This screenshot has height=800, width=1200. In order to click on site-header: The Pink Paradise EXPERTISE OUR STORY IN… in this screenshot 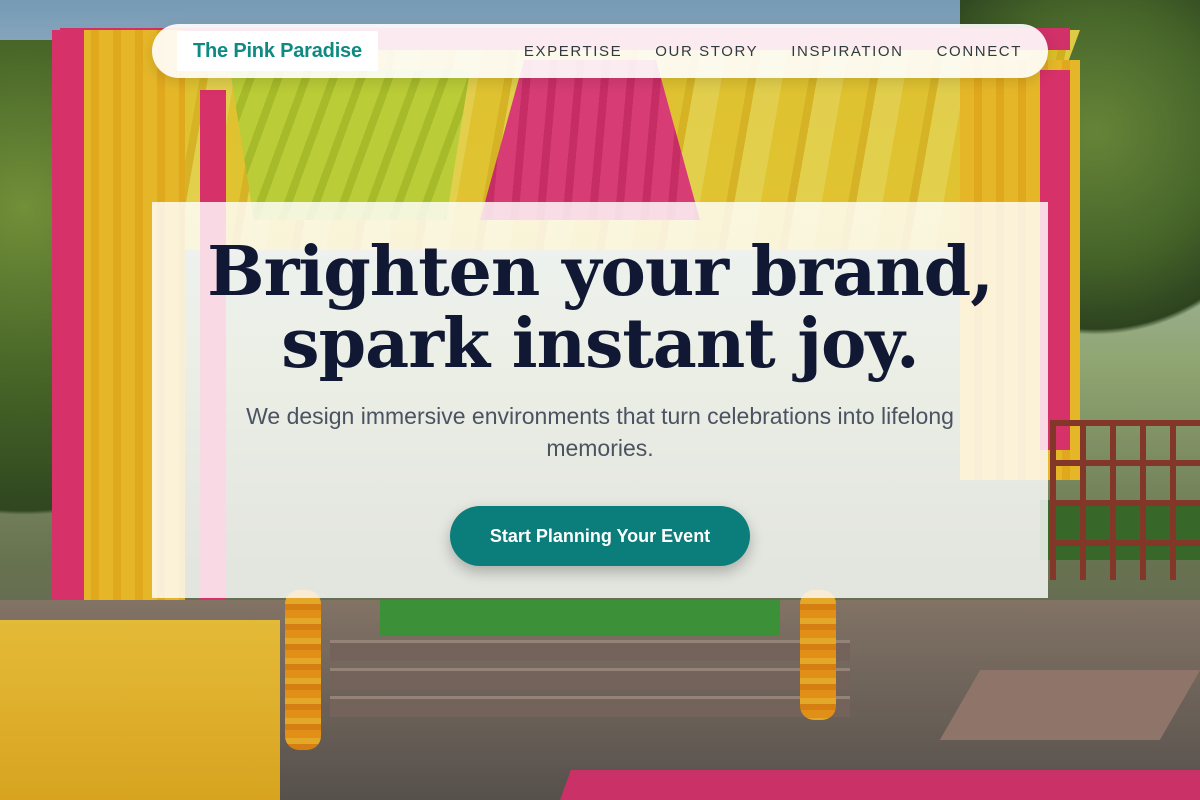, I will do `click(600, 51)`.